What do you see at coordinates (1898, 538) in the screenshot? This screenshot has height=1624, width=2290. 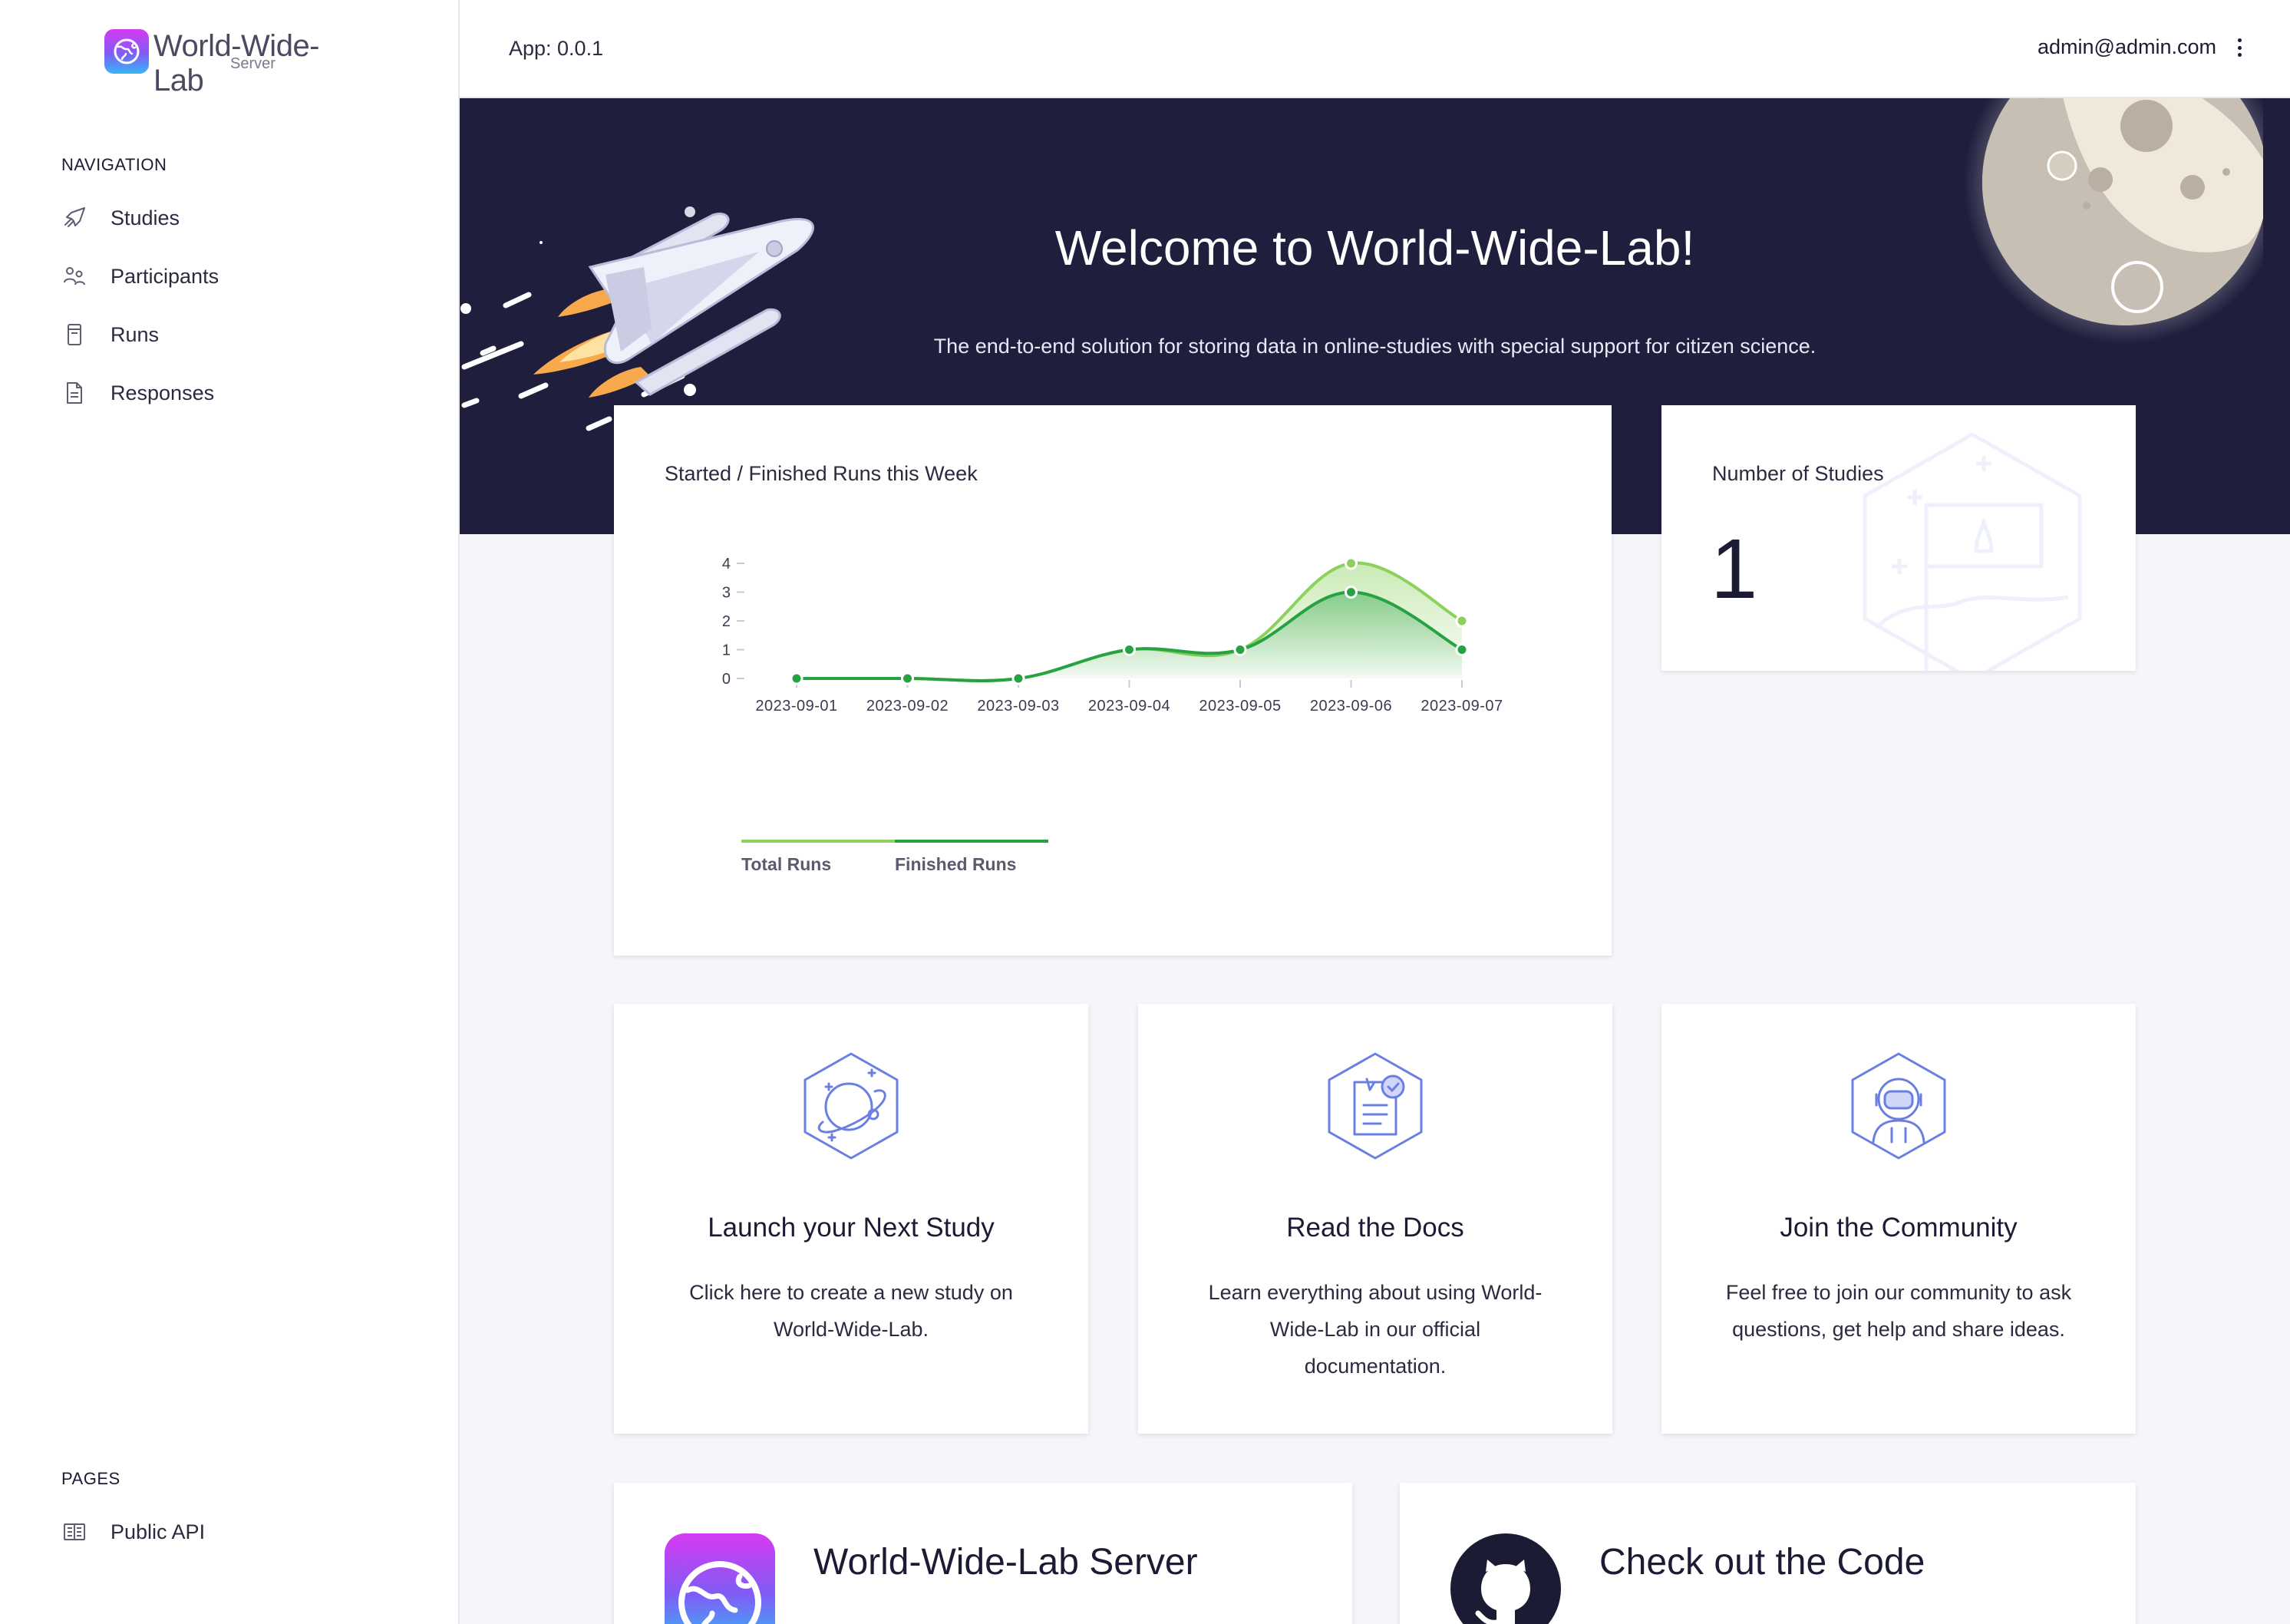 I see `studies-count-card: Number of Studies 1` at bounding box center [1898, 538].